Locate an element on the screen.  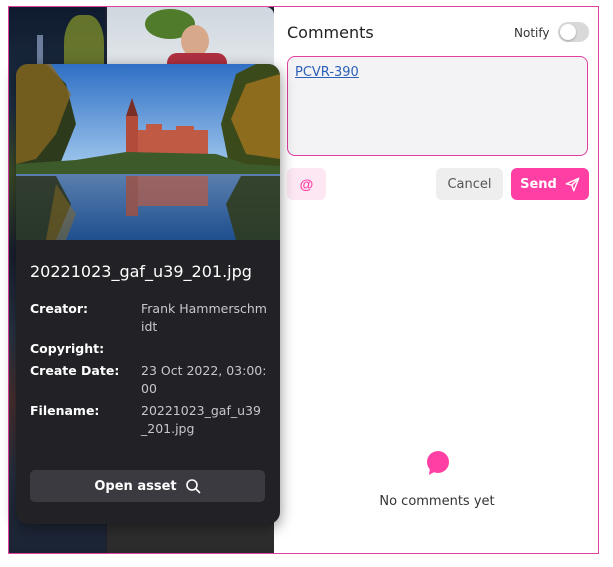
toggle-knob is located at coordinates (568, 32).